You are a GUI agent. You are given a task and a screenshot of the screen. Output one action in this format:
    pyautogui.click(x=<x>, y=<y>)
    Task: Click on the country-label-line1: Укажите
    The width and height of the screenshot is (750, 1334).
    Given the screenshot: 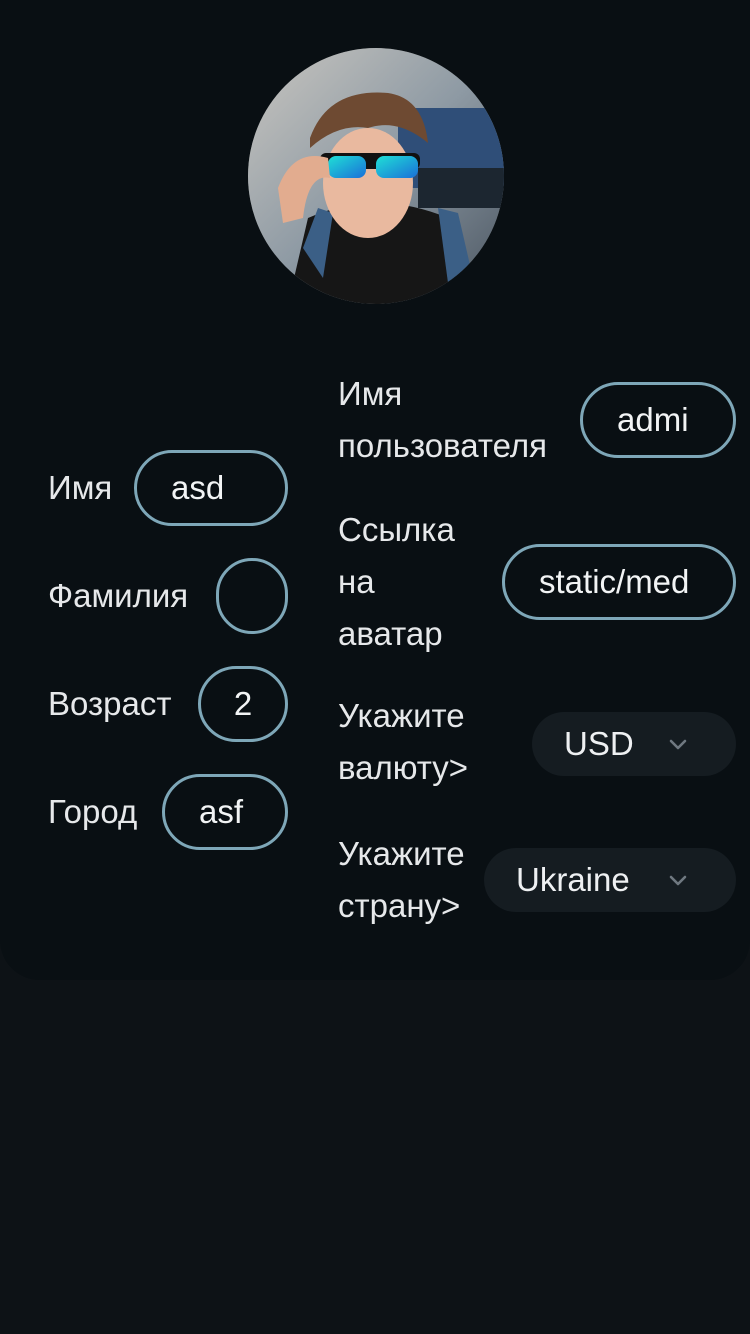 What is the action you would take?
    pyautogui.click(x=401, y=853)
    